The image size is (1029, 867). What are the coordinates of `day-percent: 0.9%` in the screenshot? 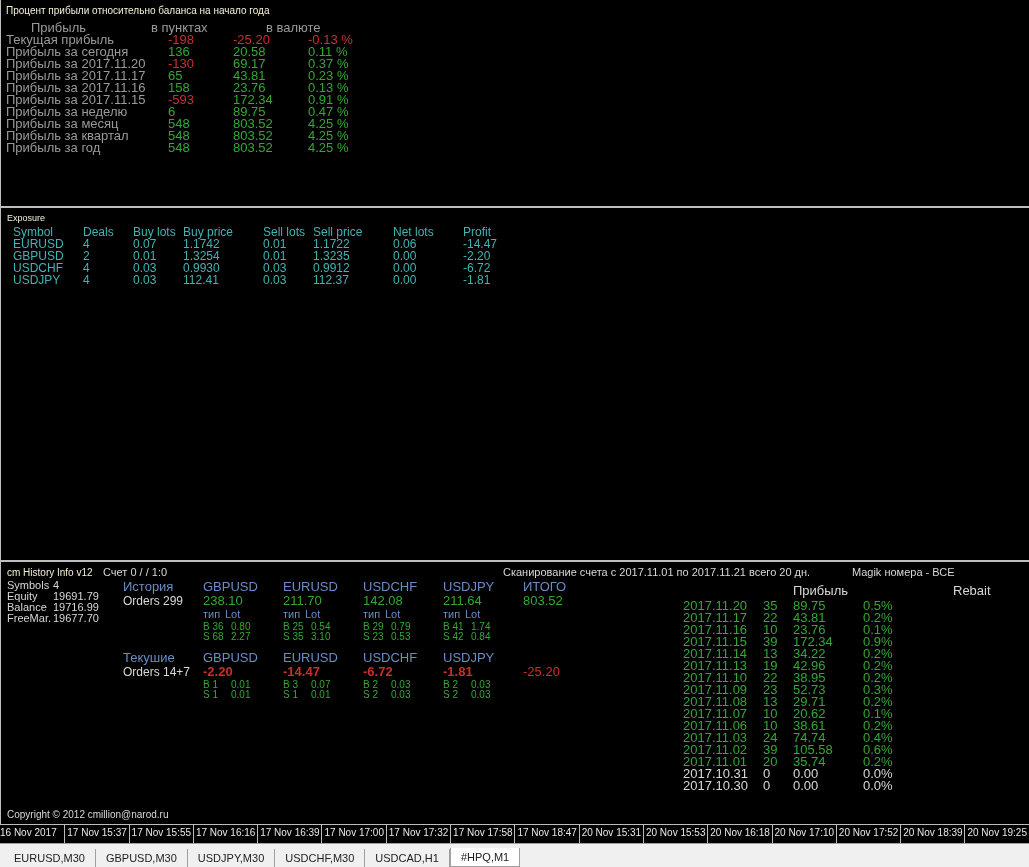 It's located at (878, 642).